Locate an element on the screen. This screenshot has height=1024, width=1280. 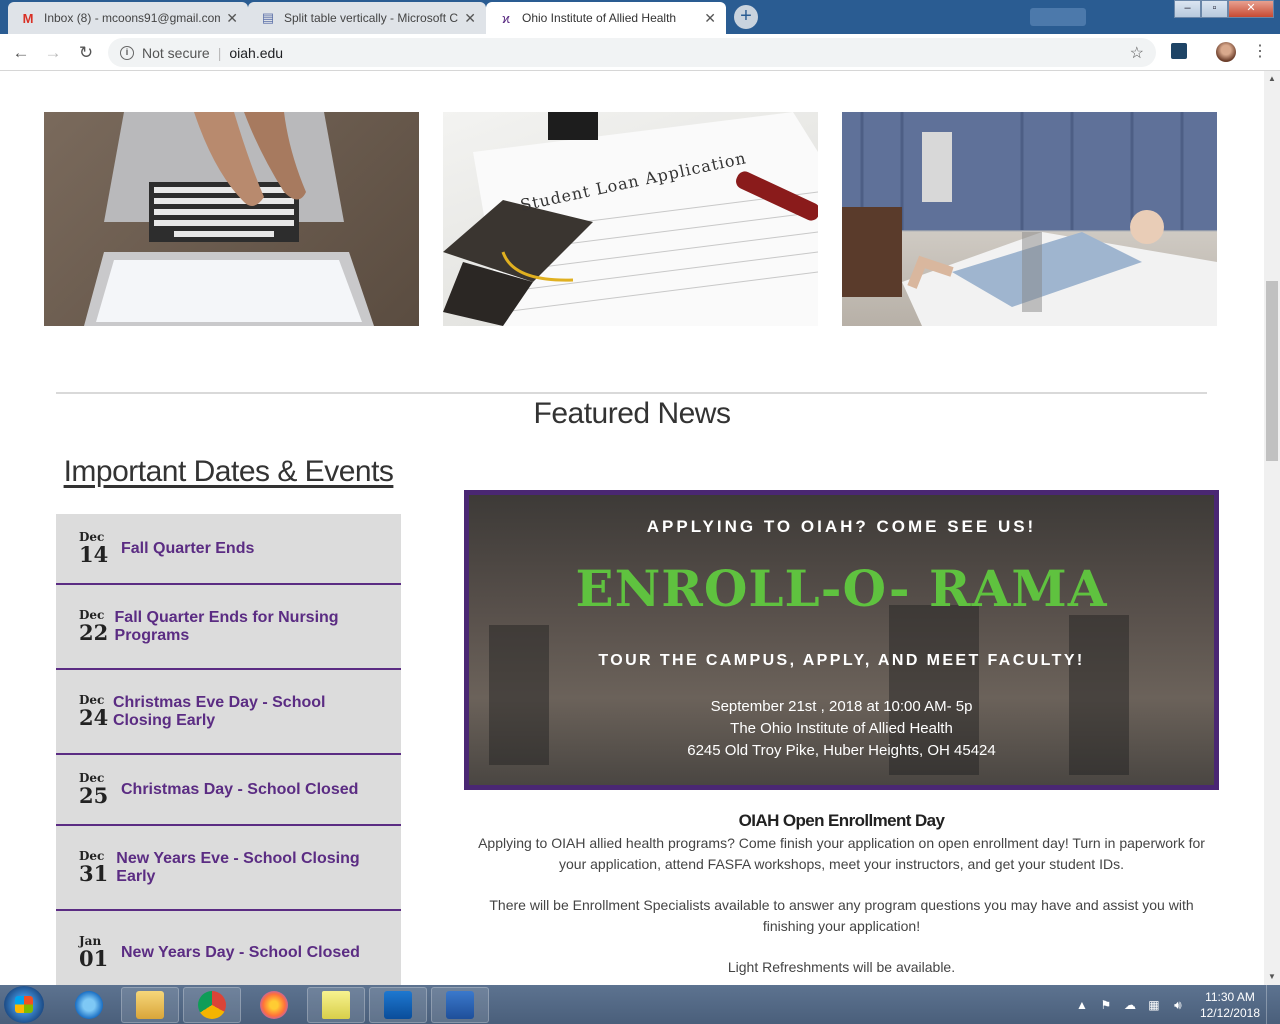
banner-headline: ENROLL-O- RAMA is located at coordinates (841, 588).